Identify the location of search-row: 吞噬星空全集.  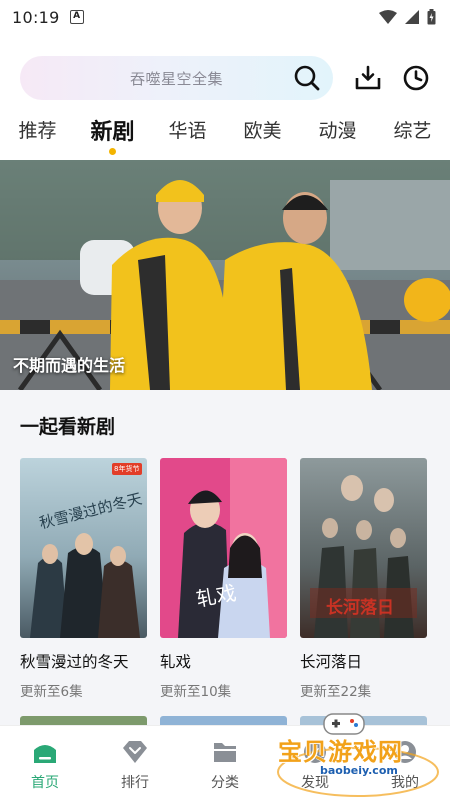
(227, 78).